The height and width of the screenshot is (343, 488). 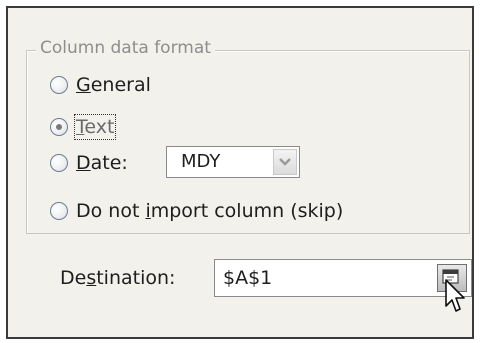 I want to click on mouse-pointer-icon, so click(x=455, y=295).